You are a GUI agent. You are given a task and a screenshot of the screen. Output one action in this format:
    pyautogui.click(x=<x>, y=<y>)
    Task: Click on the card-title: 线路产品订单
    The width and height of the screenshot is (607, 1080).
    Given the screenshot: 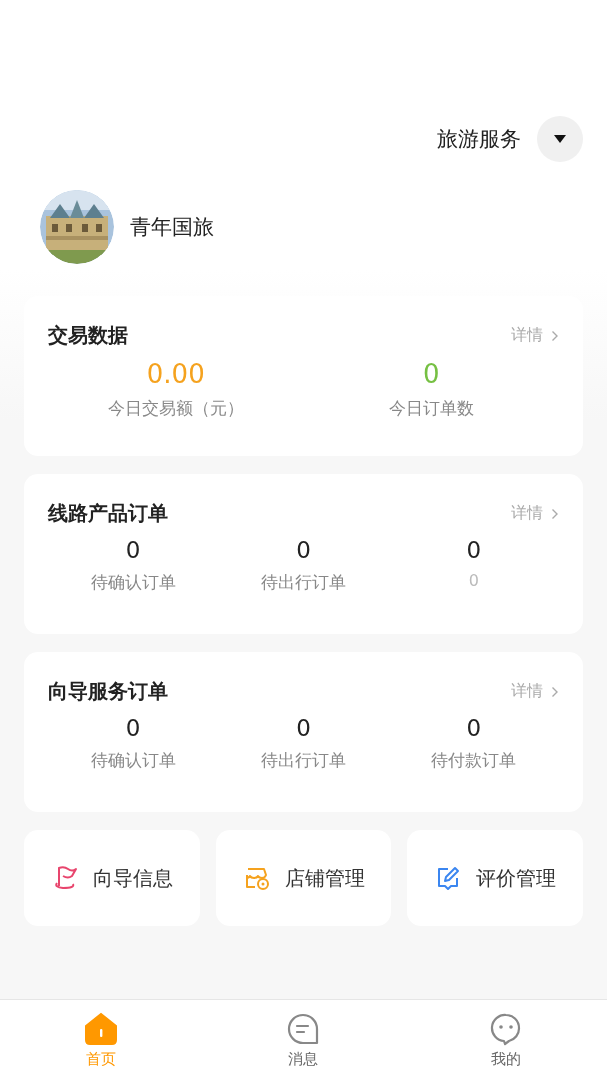 What is the action you would take?
    pyautogui.click(x=108, y=513)
    